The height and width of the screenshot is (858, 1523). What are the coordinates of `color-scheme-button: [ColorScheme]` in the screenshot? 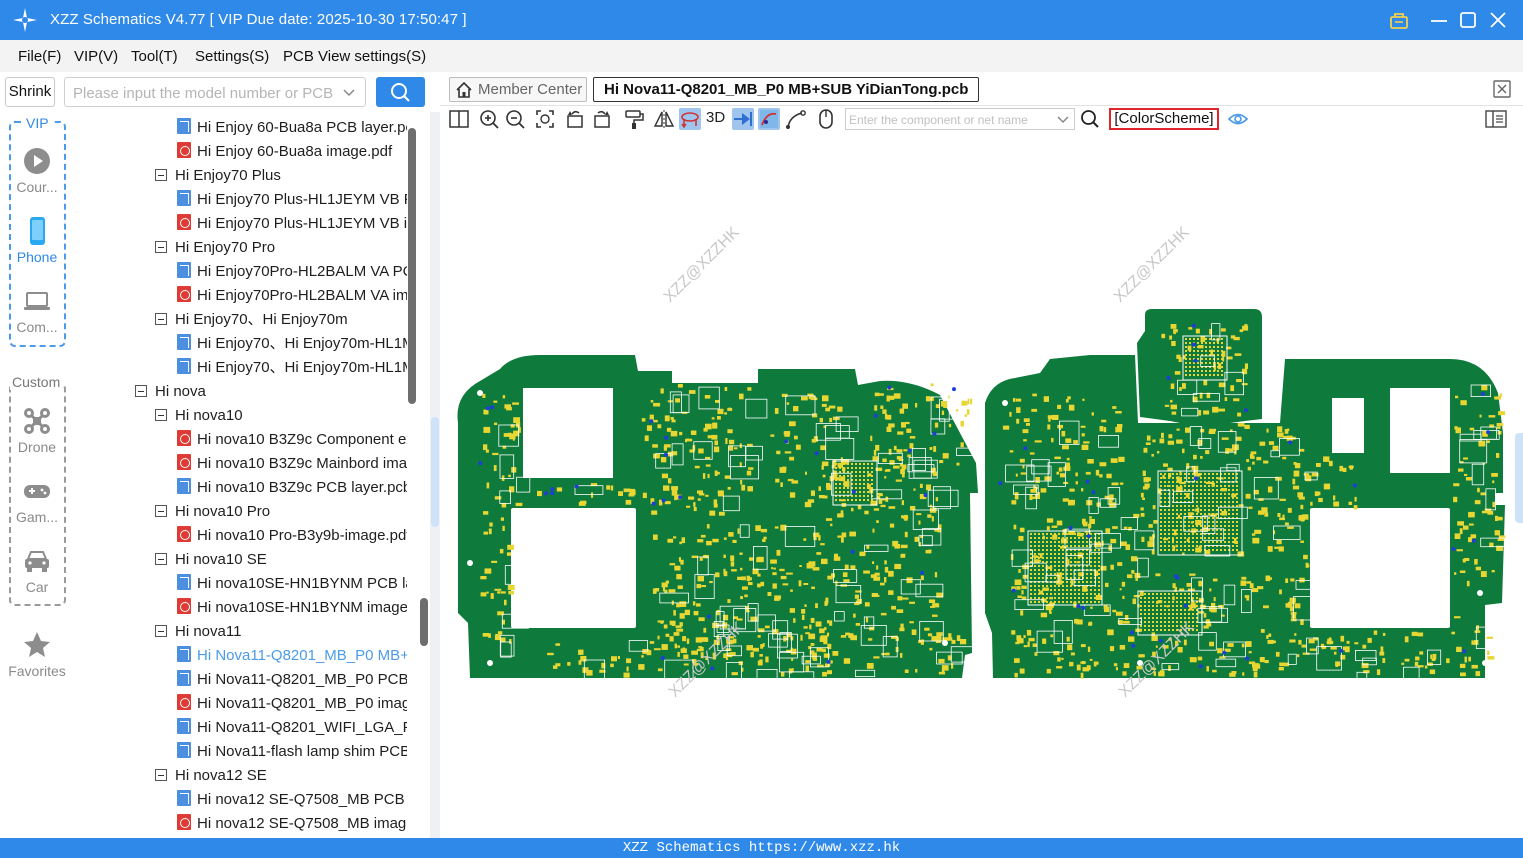 It's located at (1164, 119).